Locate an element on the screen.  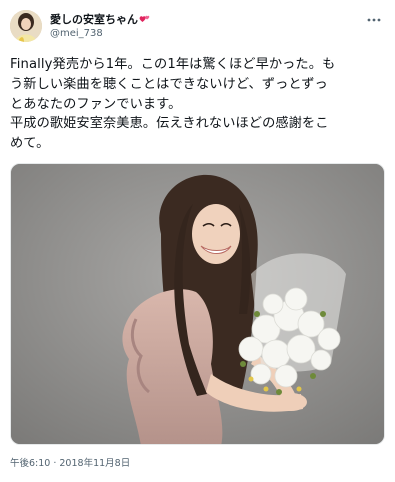
display-name-text: 愛しの安室ちゃん is located at coordinates (94, 19).